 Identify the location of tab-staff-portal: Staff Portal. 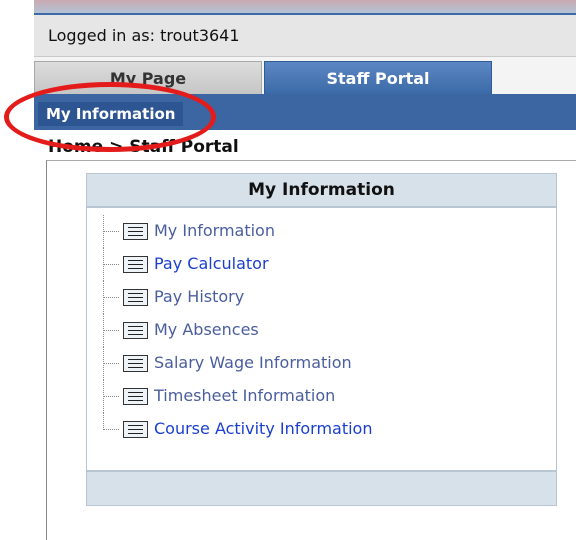
(378, 77).